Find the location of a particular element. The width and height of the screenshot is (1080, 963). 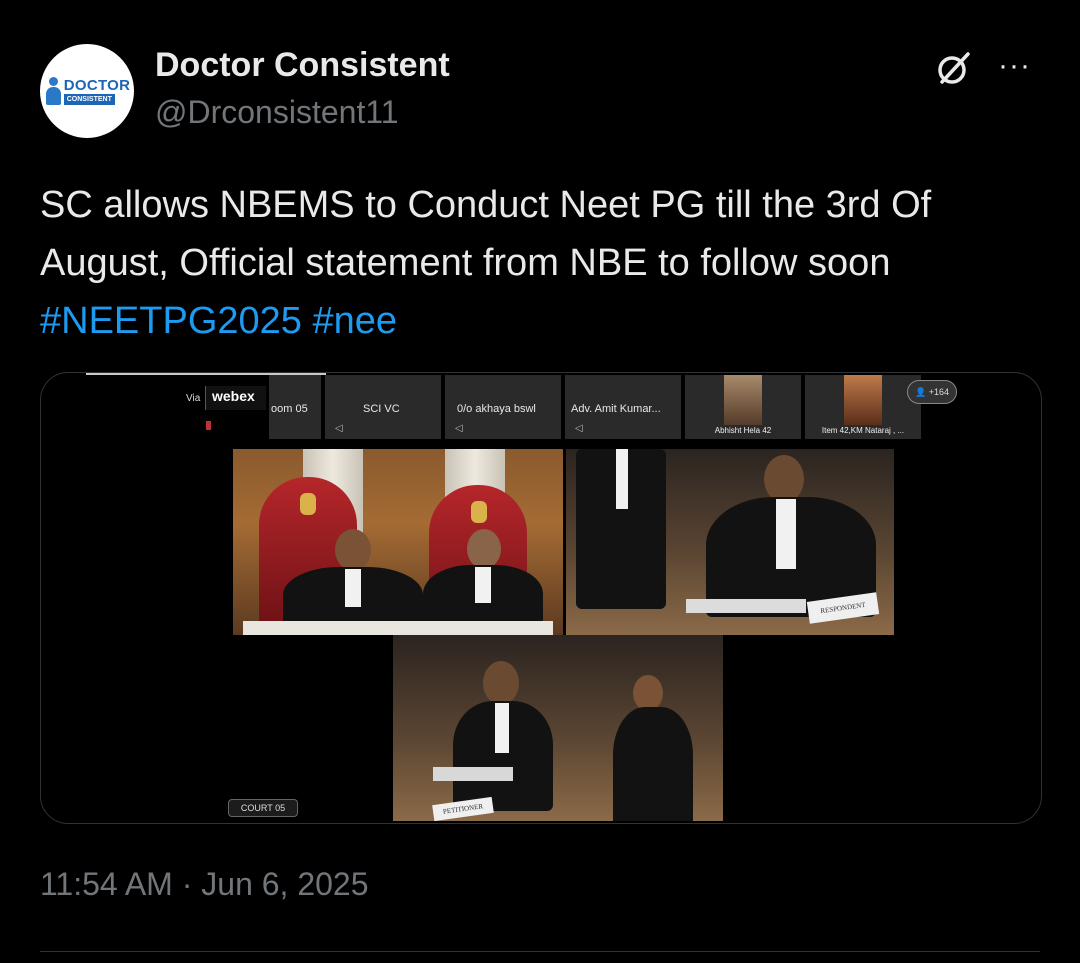

hashtag-nee: #nee is located at coordinates (354, 321).